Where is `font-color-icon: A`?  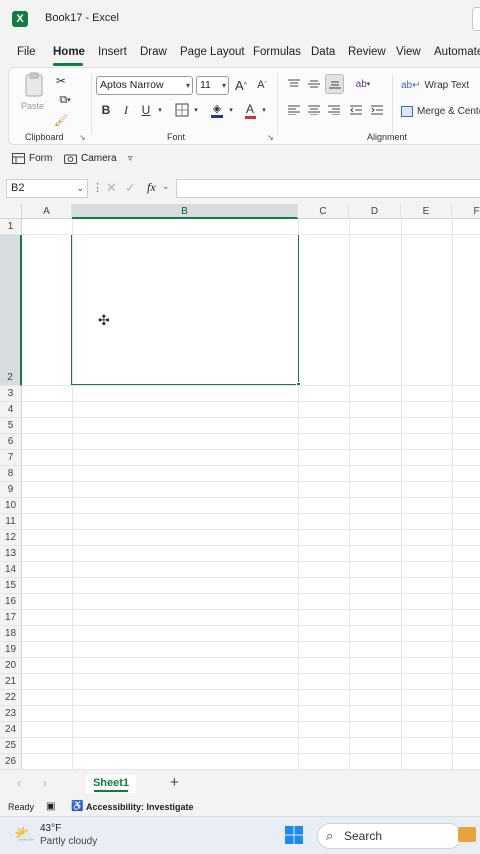
font-color-icon: A is located at coordinates (250, 110).